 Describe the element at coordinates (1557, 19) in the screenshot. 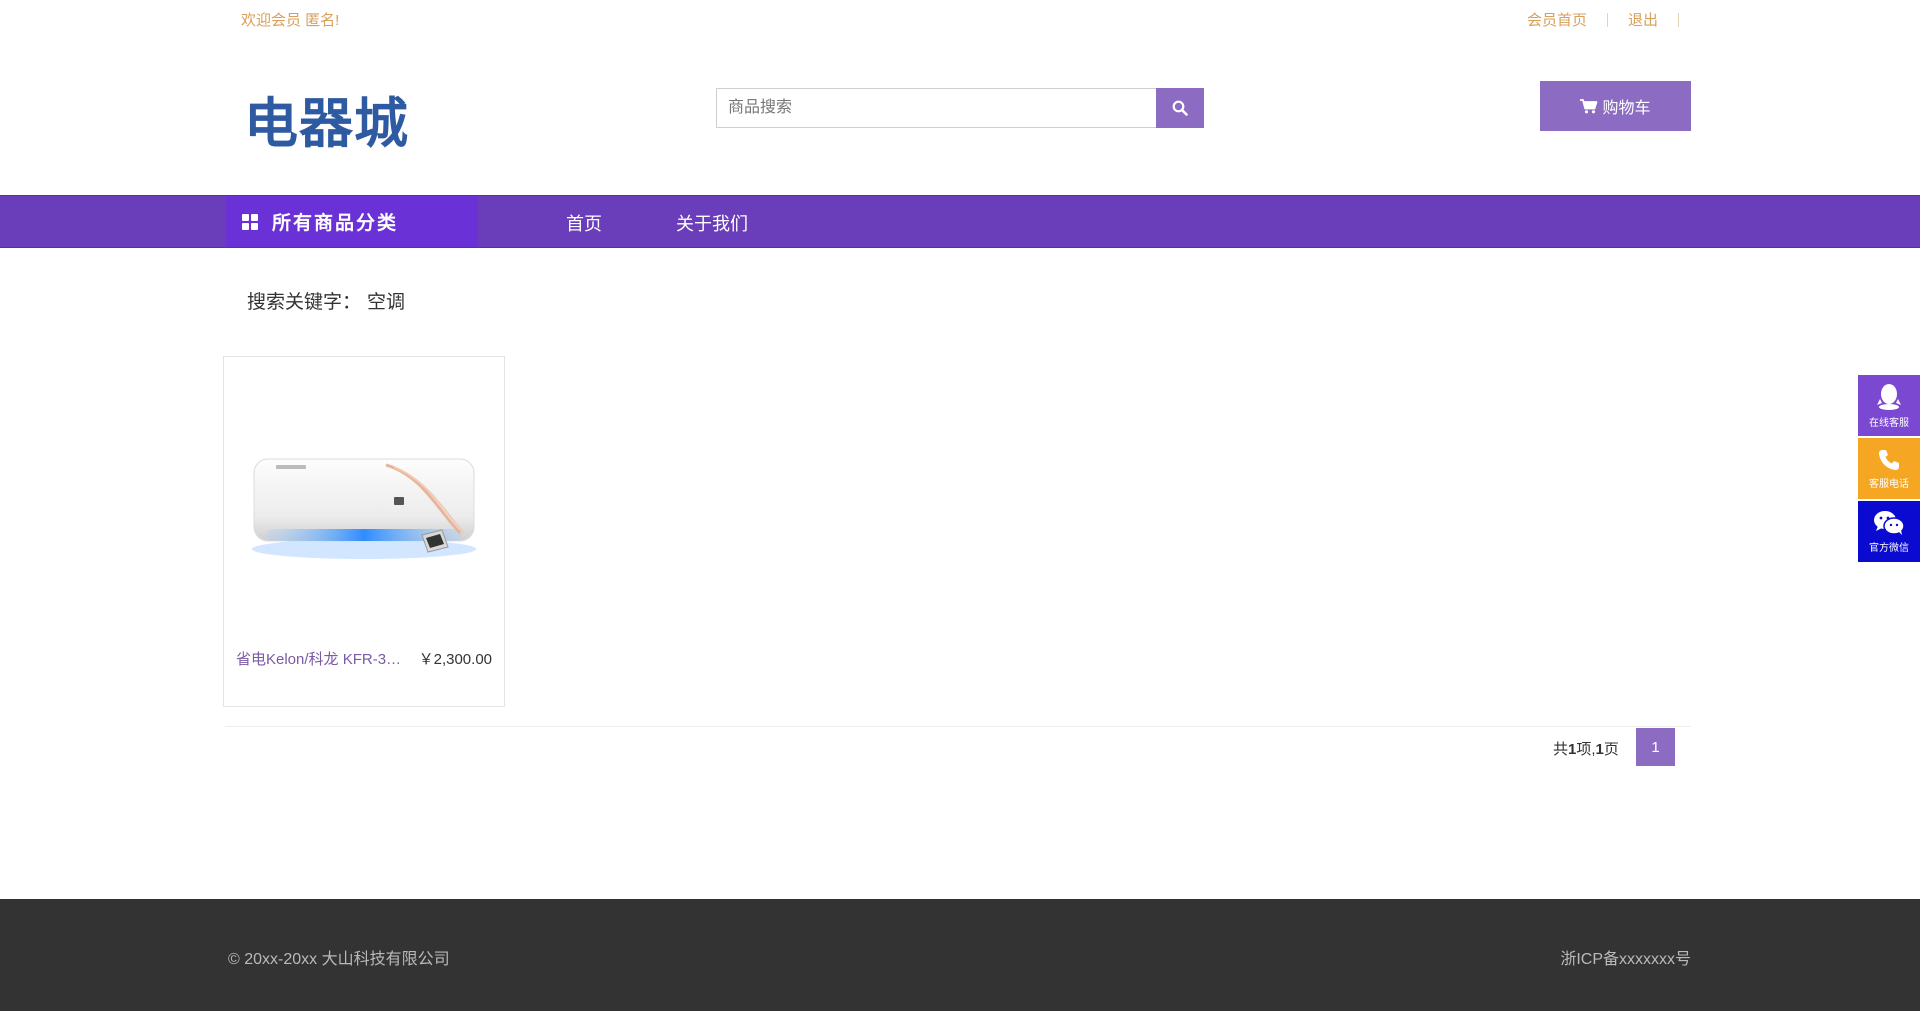

I see `member-home-link: 会员首页` at that location.